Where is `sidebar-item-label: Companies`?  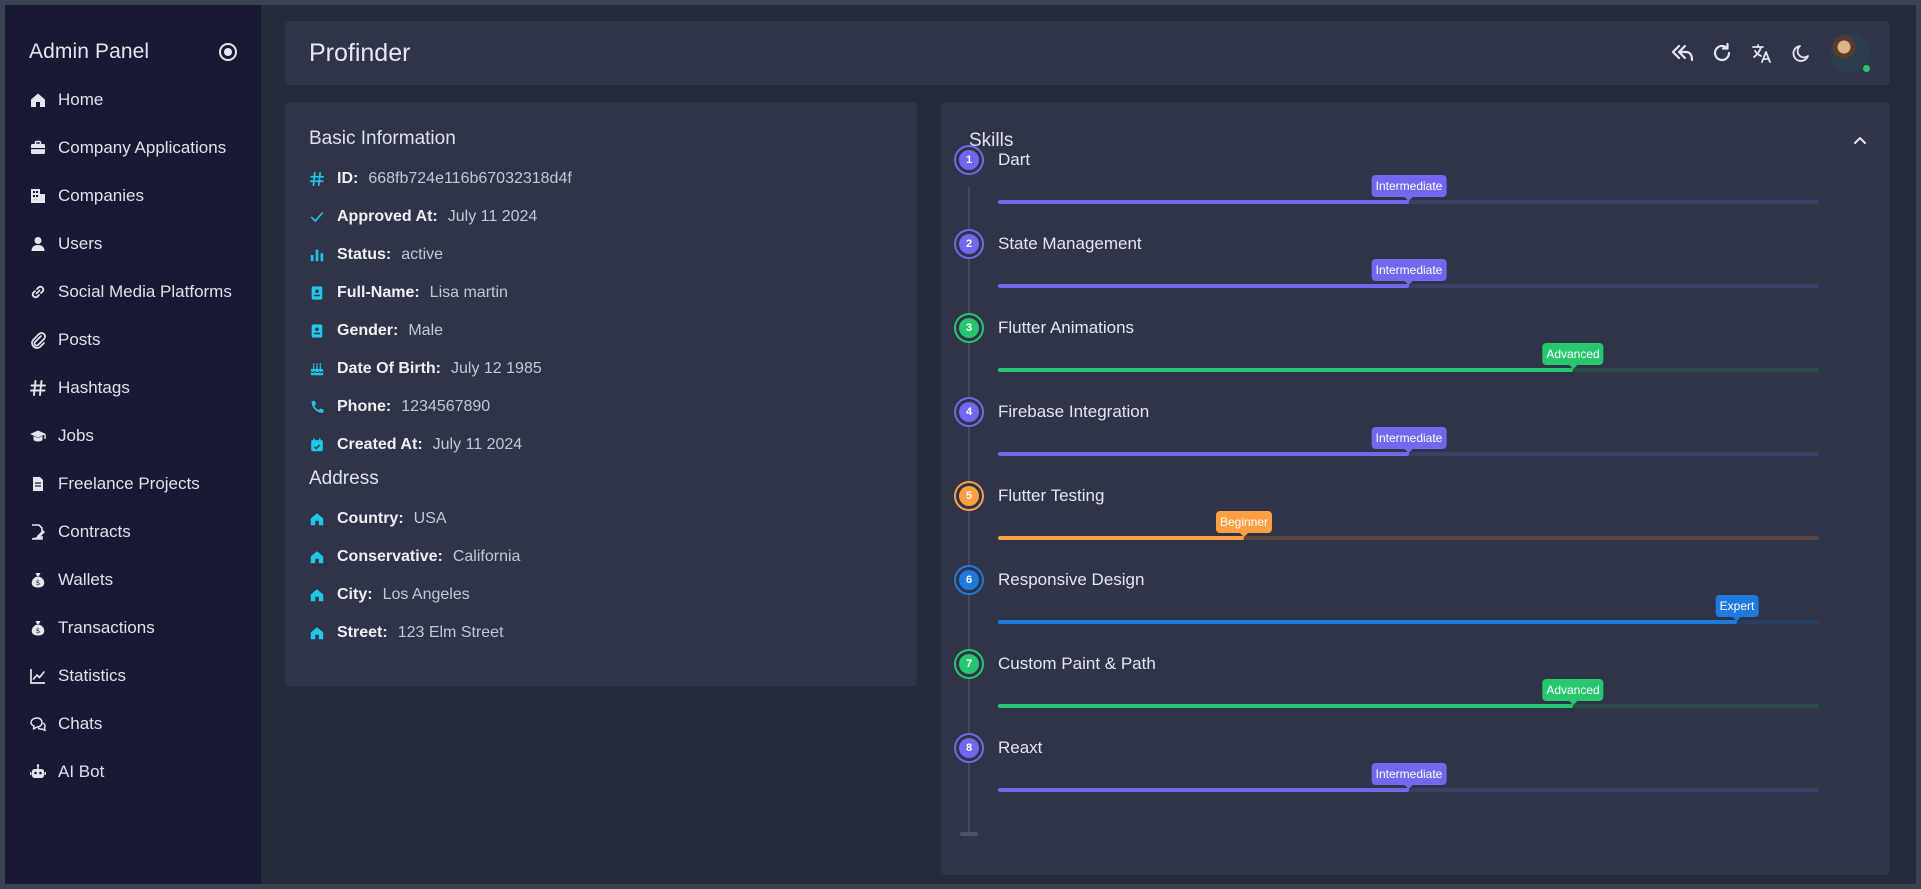 sidebar-item-label: Companies is located at coordinates (101, 195).